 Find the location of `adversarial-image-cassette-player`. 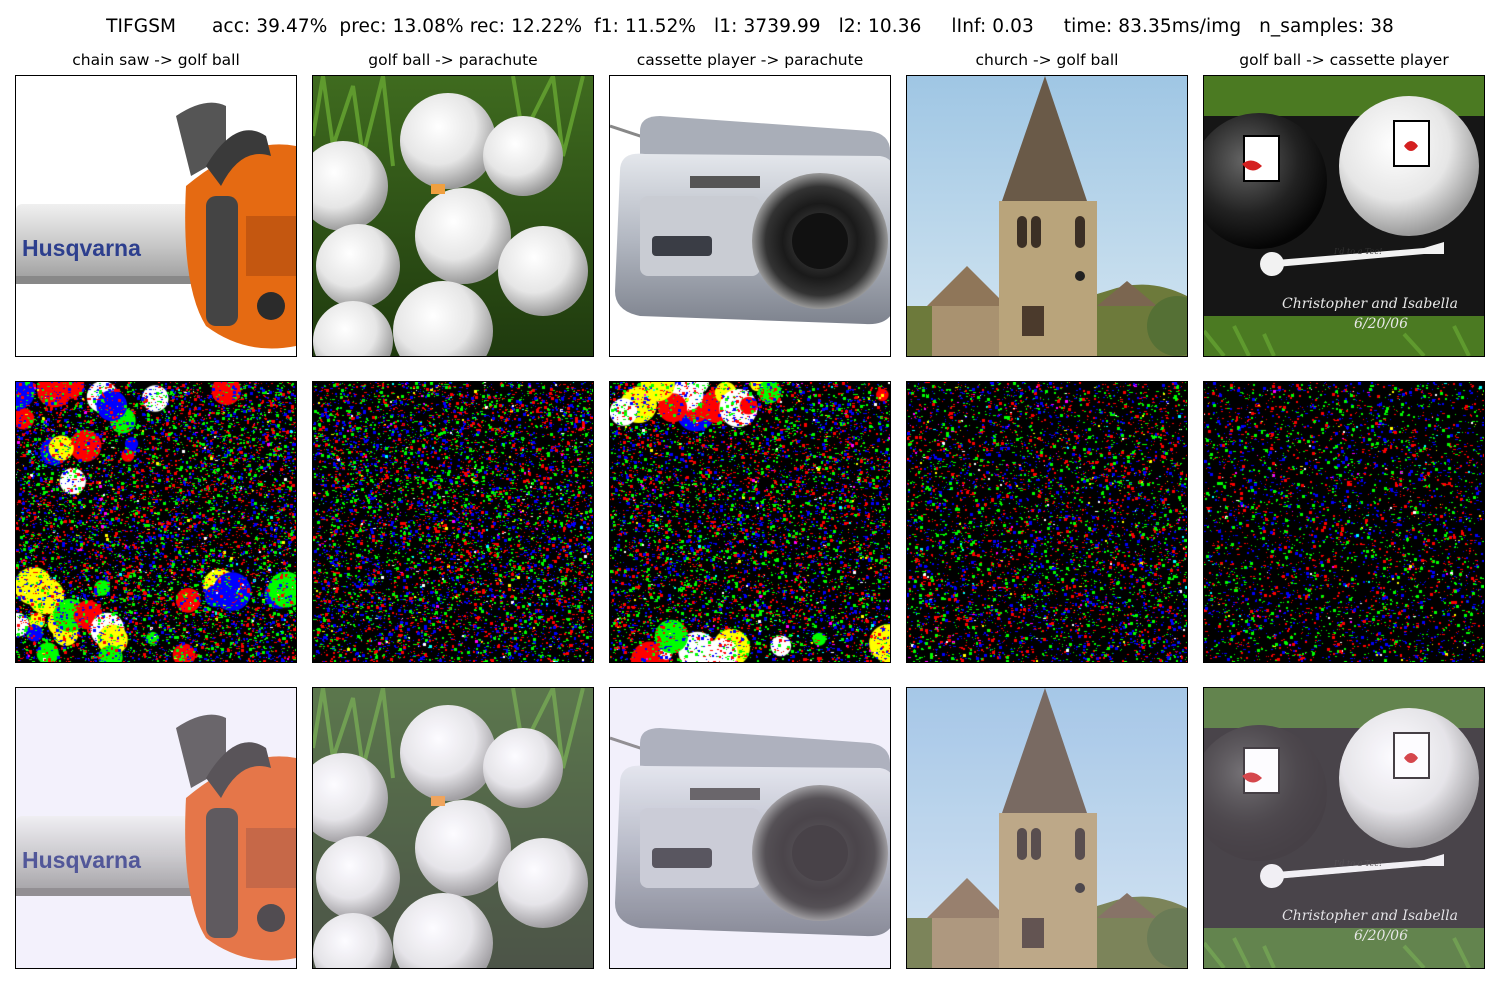

adversarial-image-cassette-player is located at coordinates (750, 828).